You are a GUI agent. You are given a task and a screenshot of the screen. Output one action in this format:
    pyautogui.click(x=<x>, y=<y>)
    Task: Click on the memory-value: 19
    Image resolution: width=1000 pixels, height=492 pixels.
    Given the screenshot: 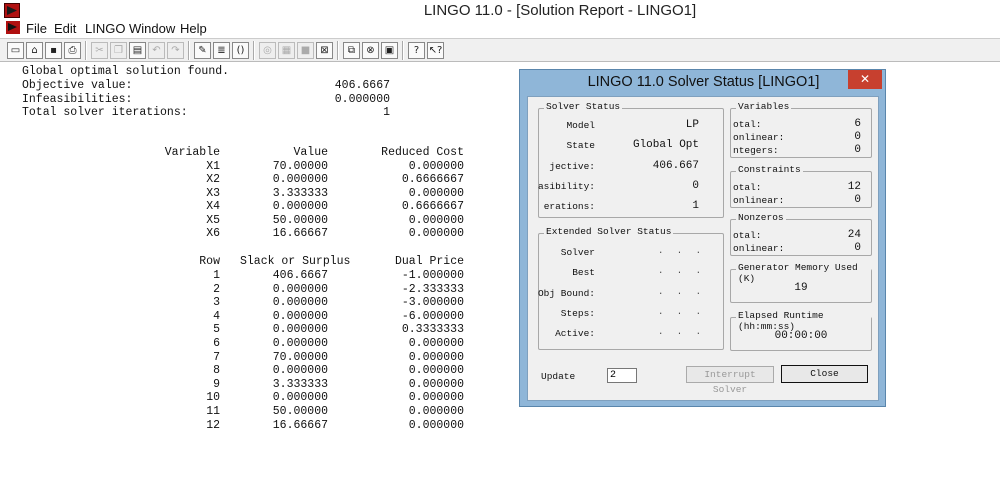 What is the action you would take?
    pyautogui.click(x=801, y=288)
    